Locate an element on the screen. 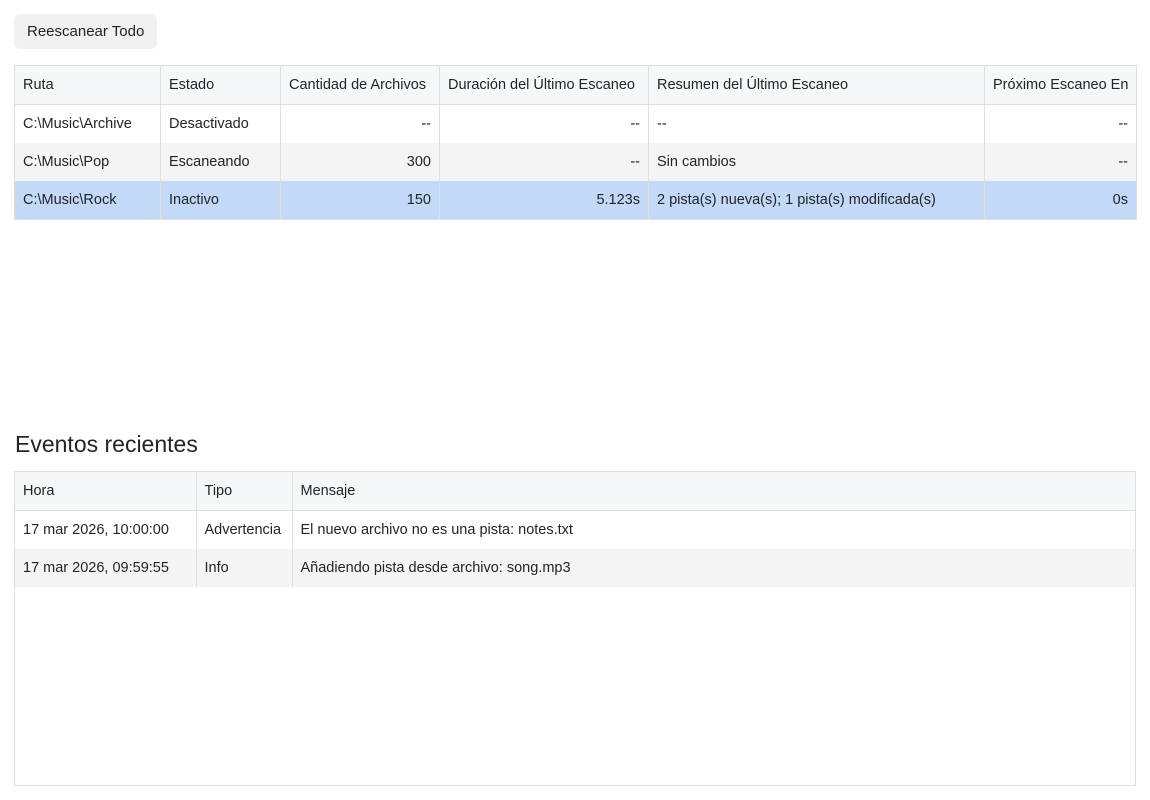 Image resolution: width=1150 pixels, height=800 pixels. folder-file-count: 300 is located at coordinates (360, 162).